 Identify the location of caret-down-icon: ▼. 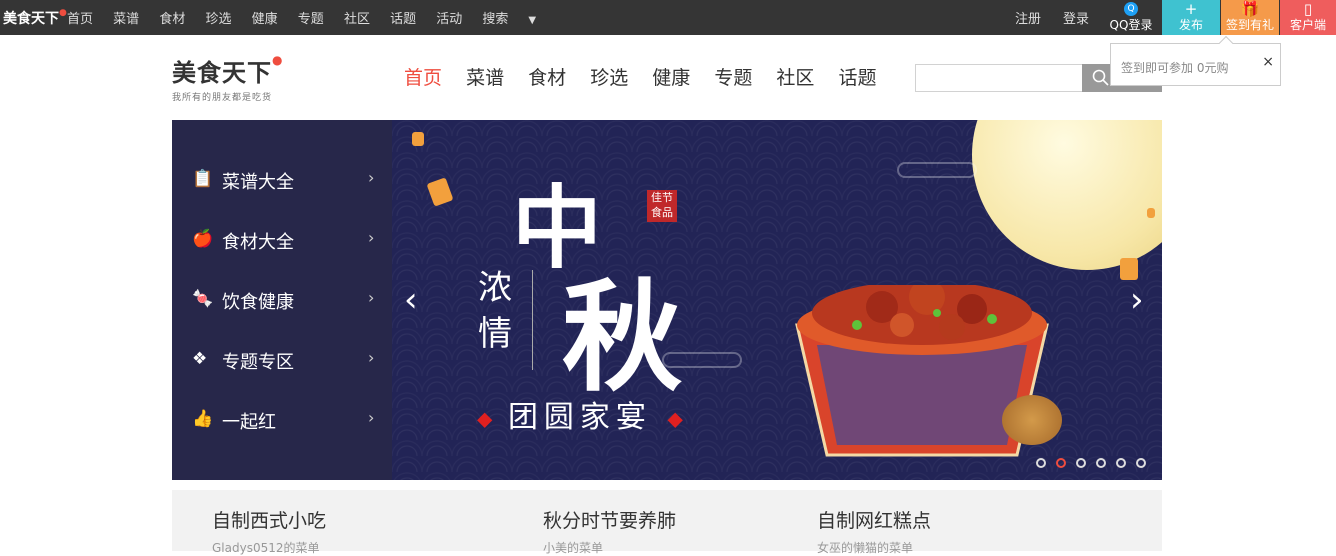
(532, 20).